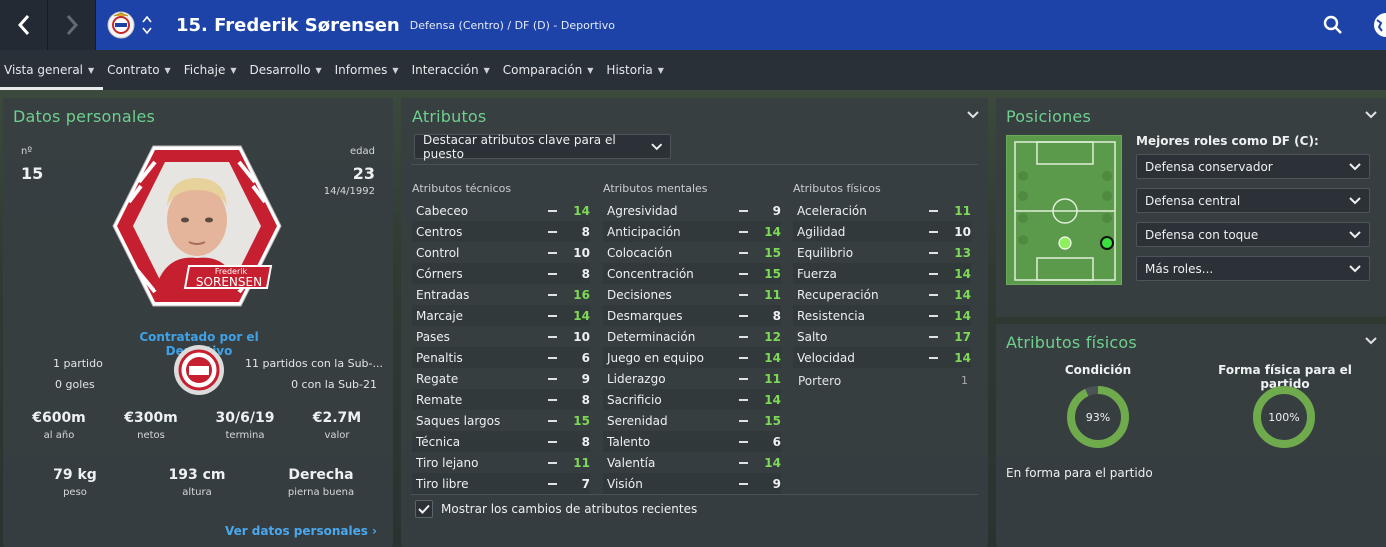  What do you see at coordinates (882, 357) in the screenshot?
I see `attribute-row: Velocidad 14` at bounding box center [882, 357].